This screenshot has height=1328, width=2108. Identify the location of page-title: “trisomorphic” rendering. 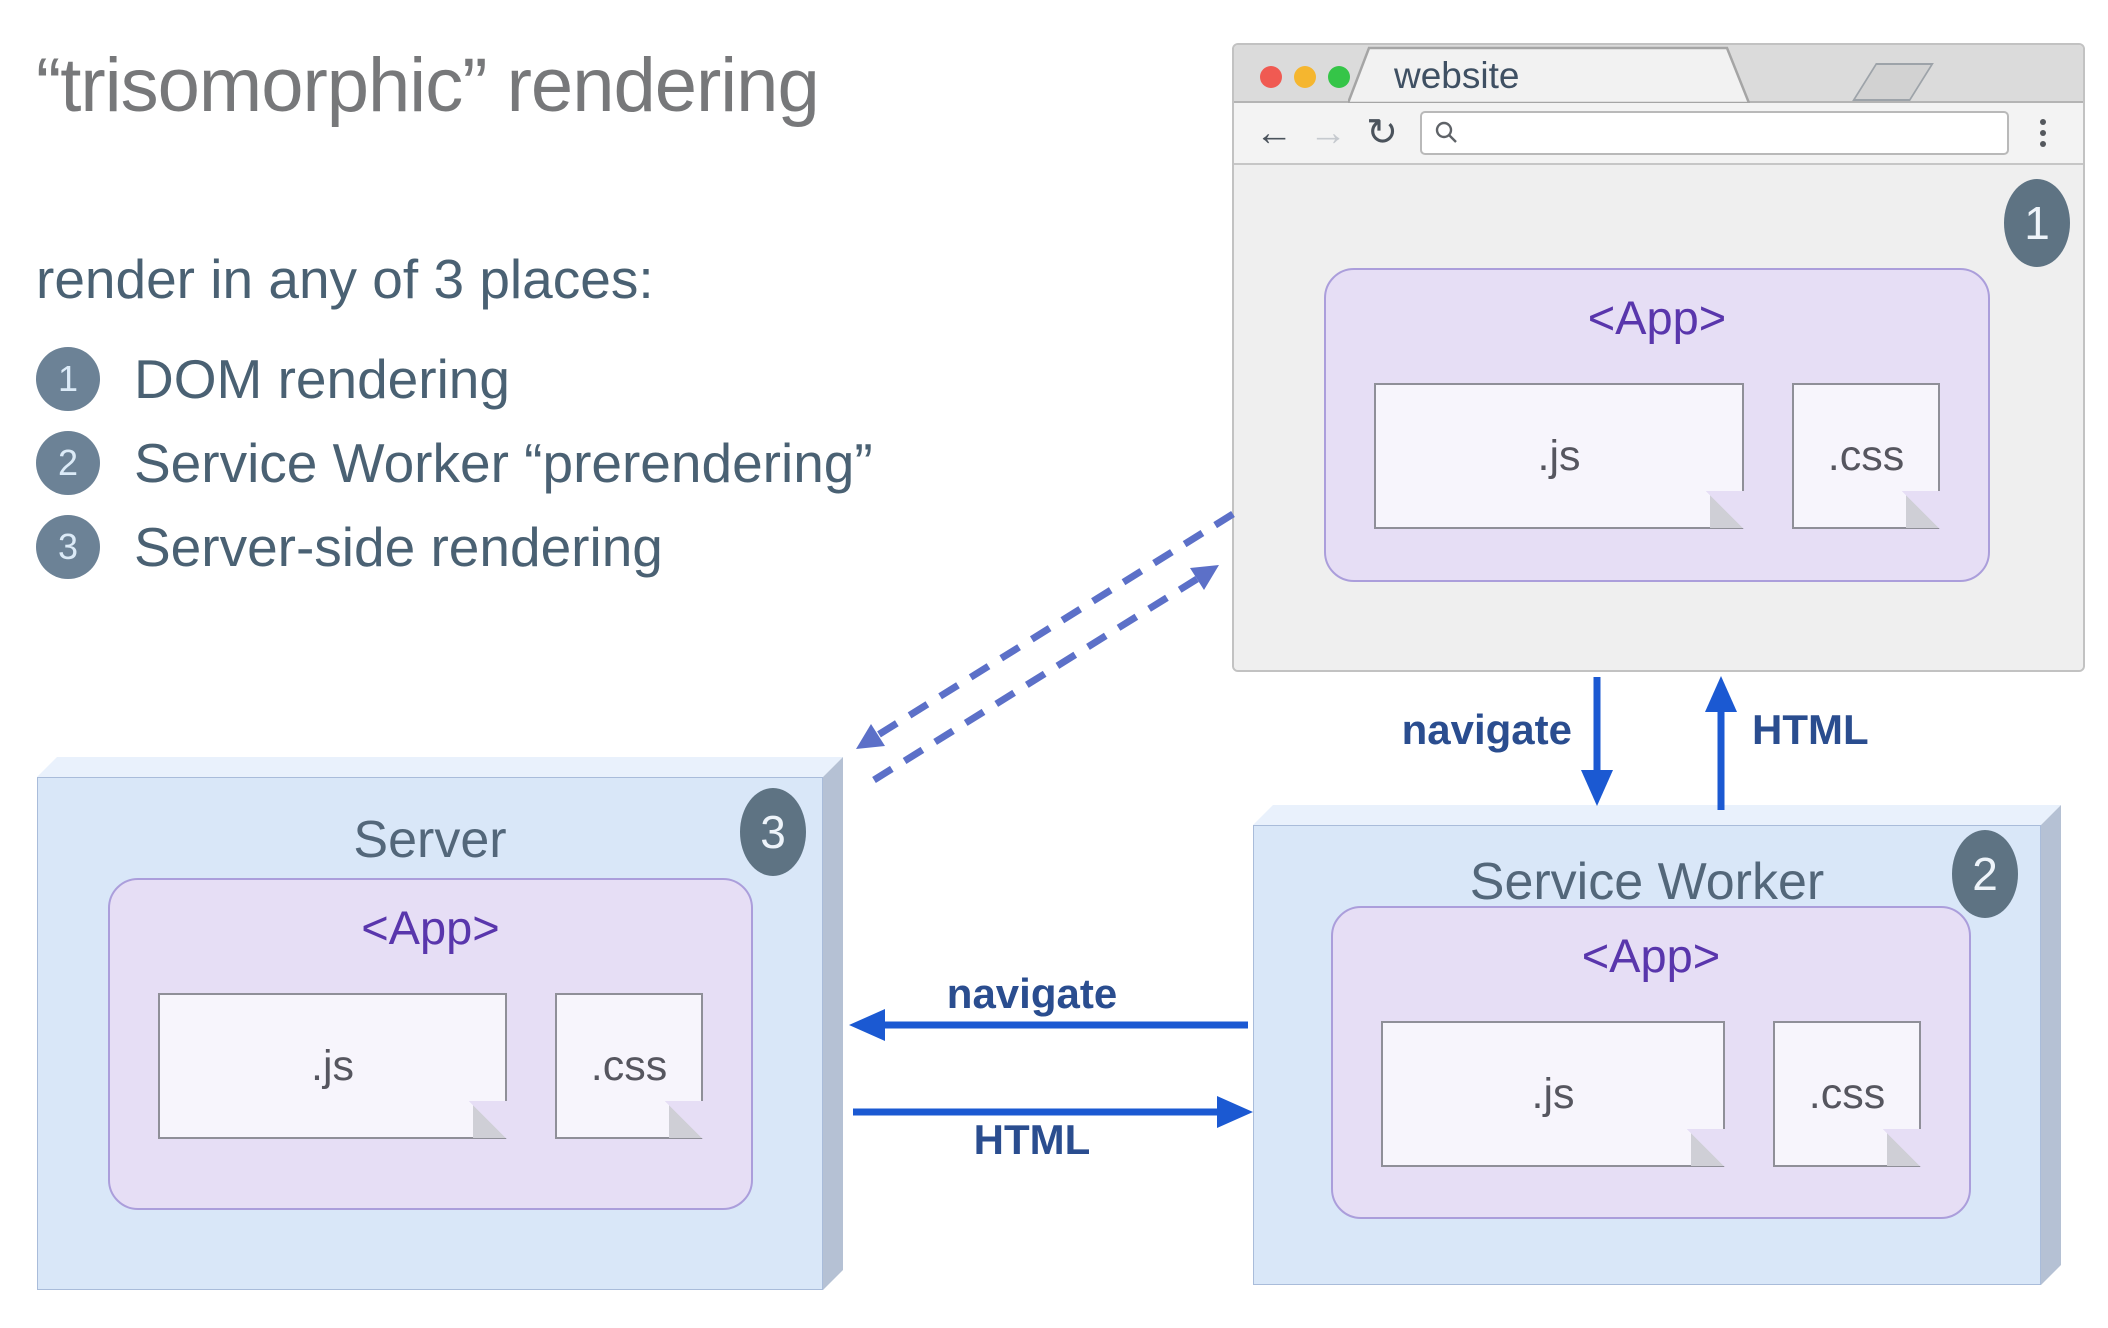
(428, 85).